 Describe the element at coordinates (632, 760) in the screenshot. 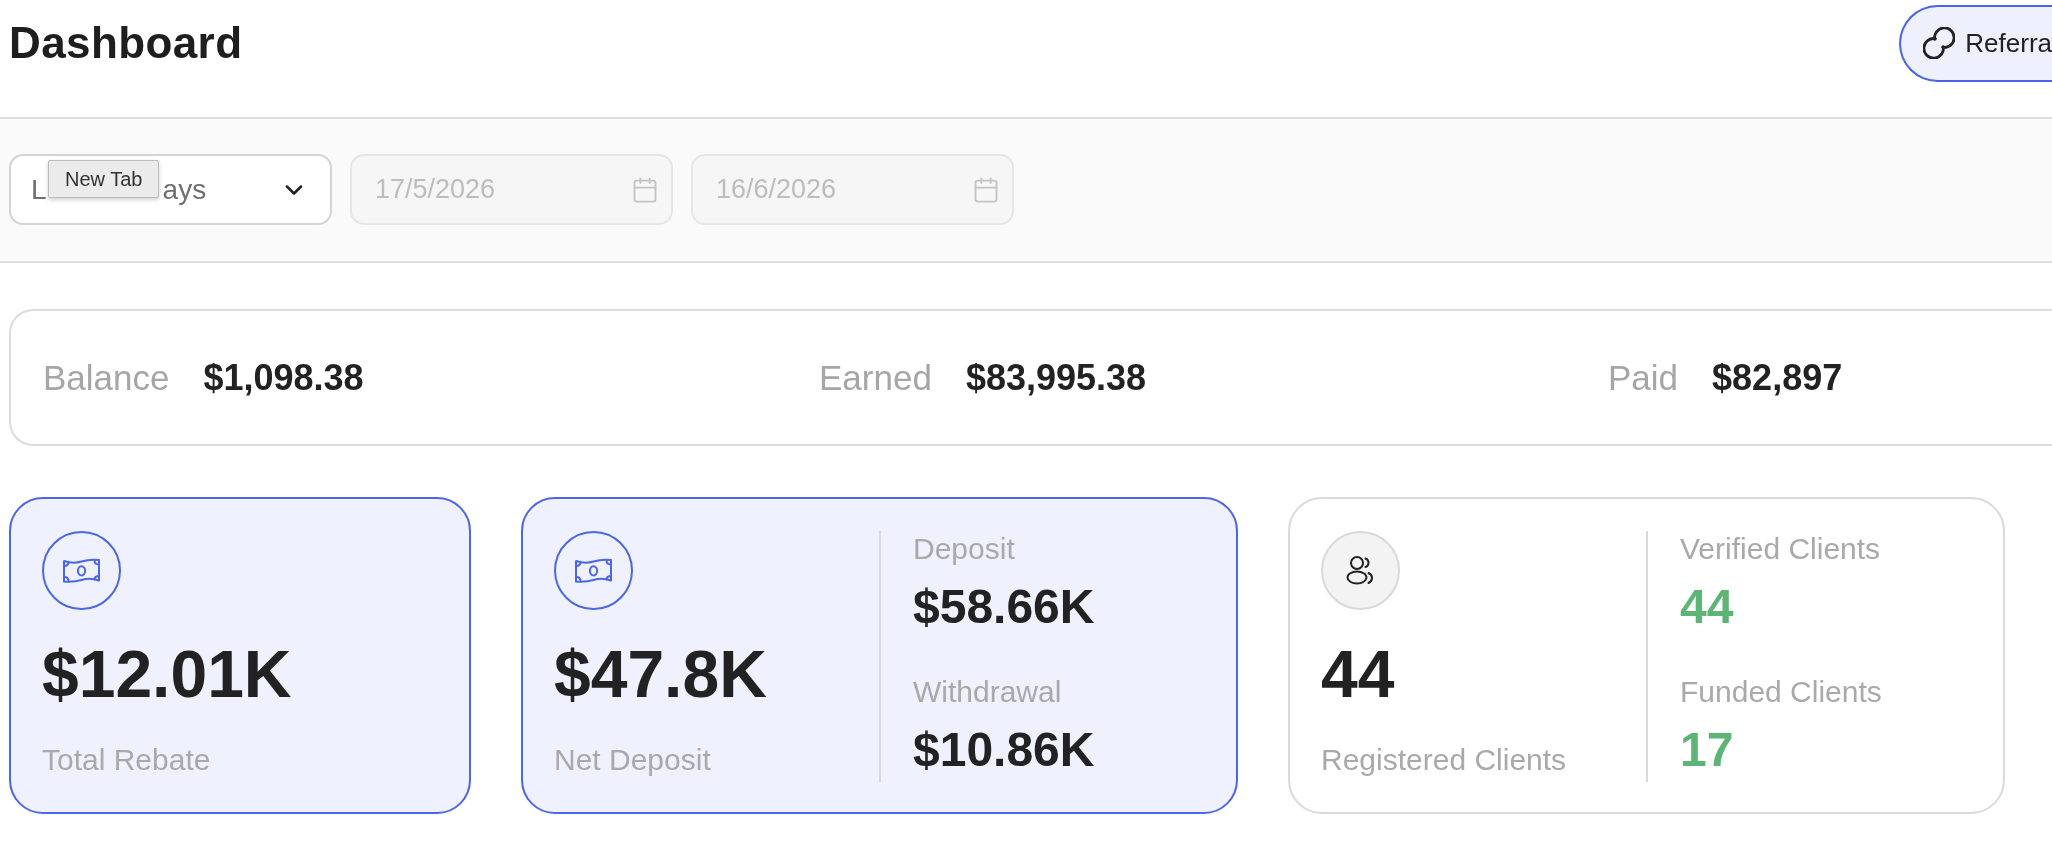

I see `stat-label: Net Deposit` at that location.